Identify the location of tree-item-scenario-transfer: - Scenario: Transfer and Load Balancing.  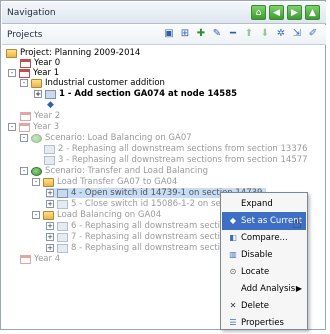
(114, 171).